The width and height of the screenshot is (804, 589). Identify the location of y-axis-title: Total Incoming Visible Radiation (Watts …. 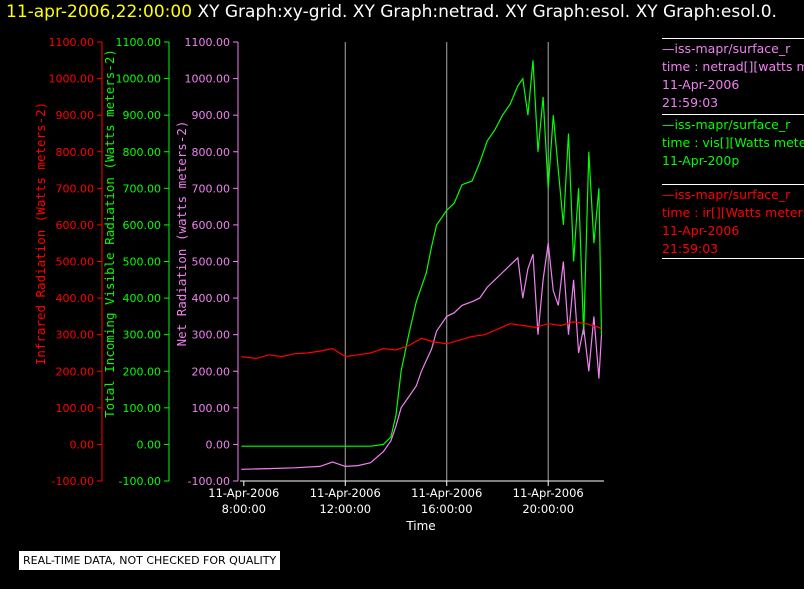
(109, 233).